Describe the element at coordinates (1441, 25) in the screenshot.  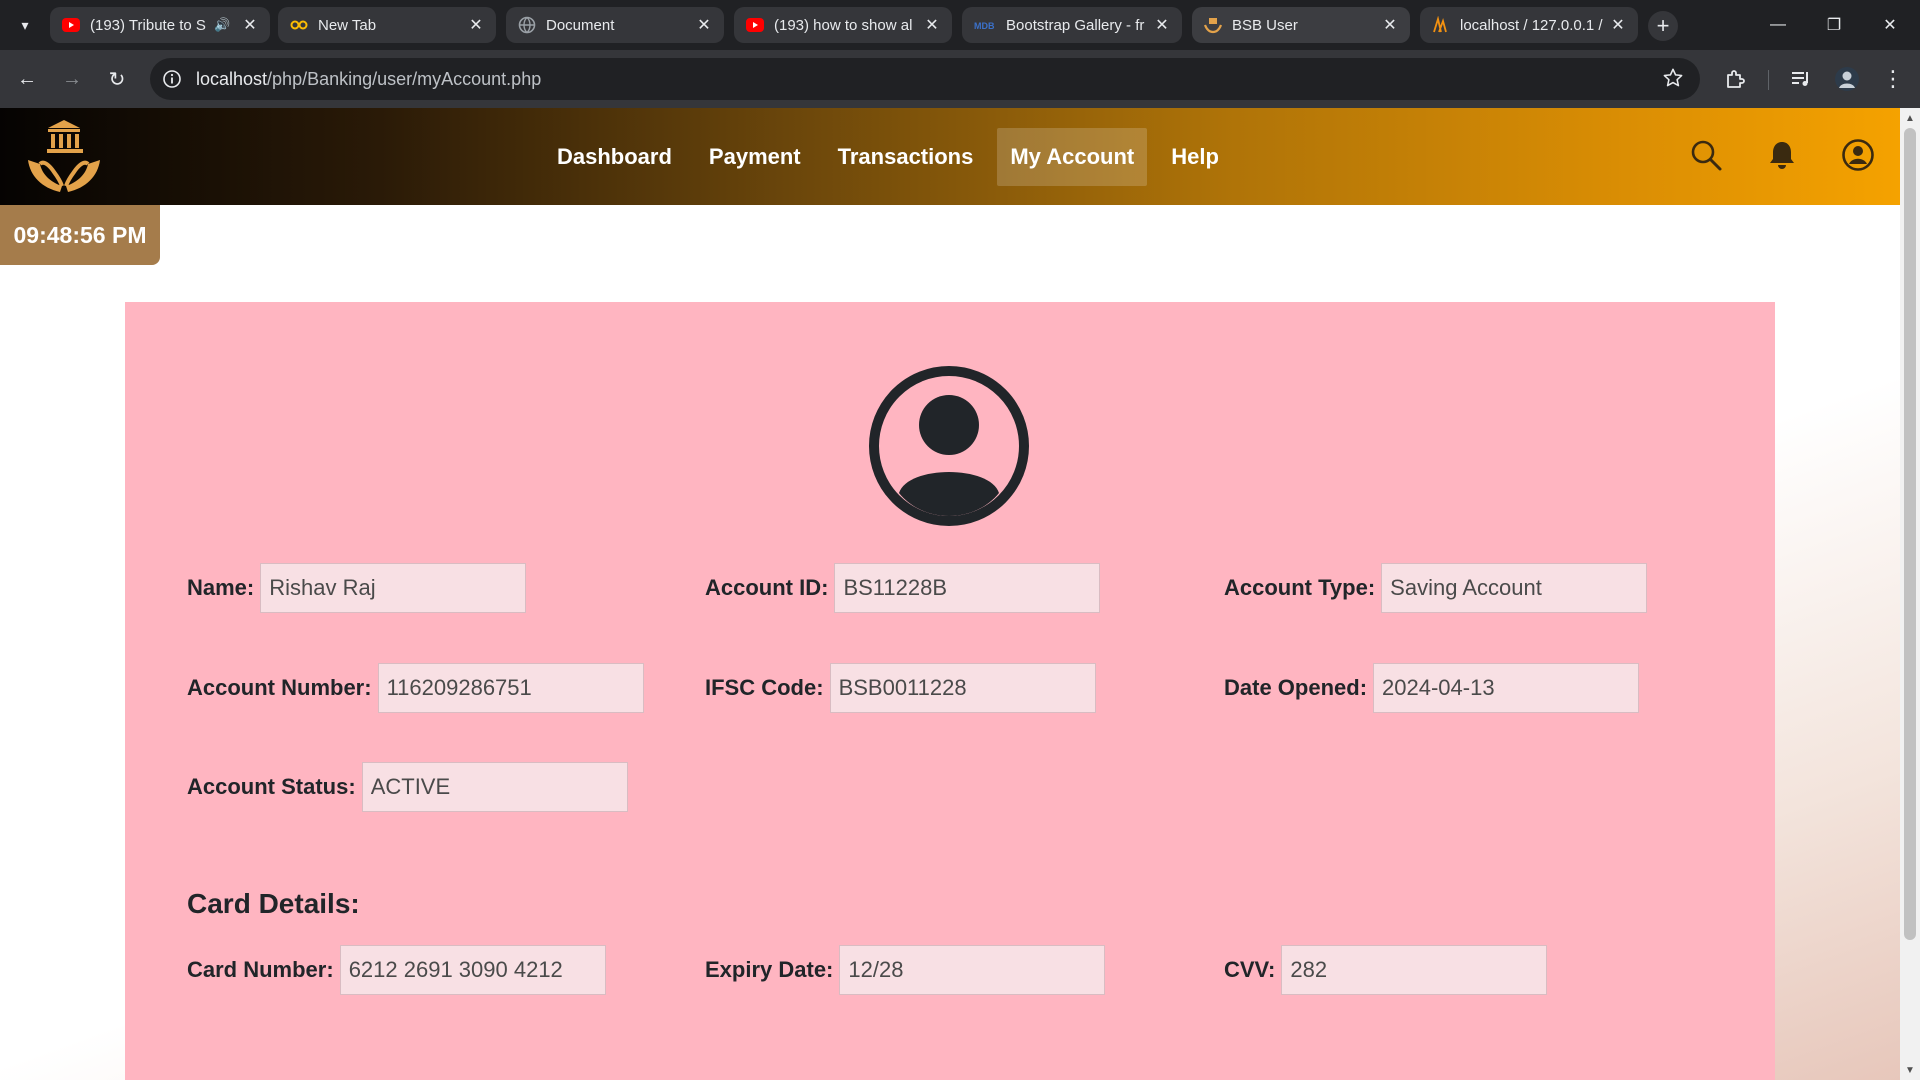
I see `phpmyadmin-icon` at that location.